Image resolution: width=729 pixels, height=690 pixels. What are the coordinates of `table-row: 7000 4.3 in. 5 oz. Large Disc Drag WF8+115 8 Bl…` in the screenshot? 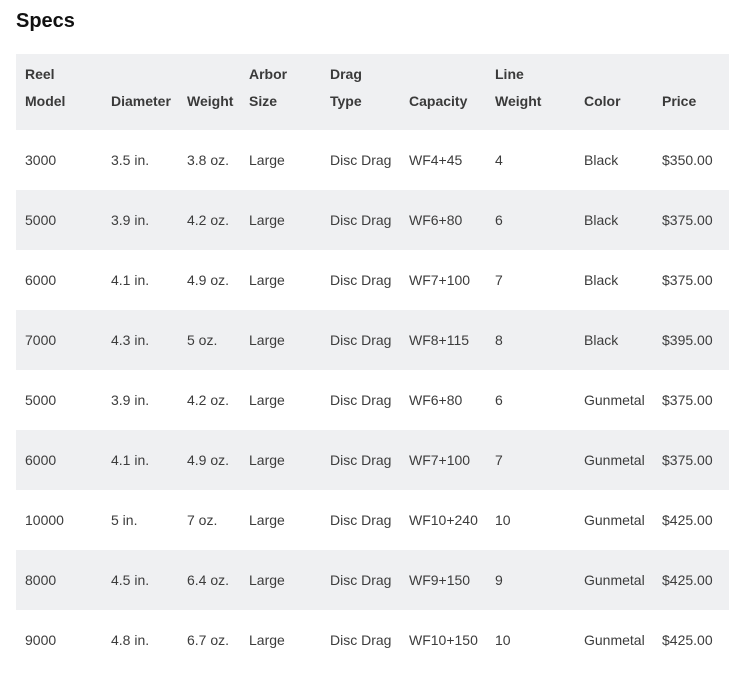 It's located at (372, 340).